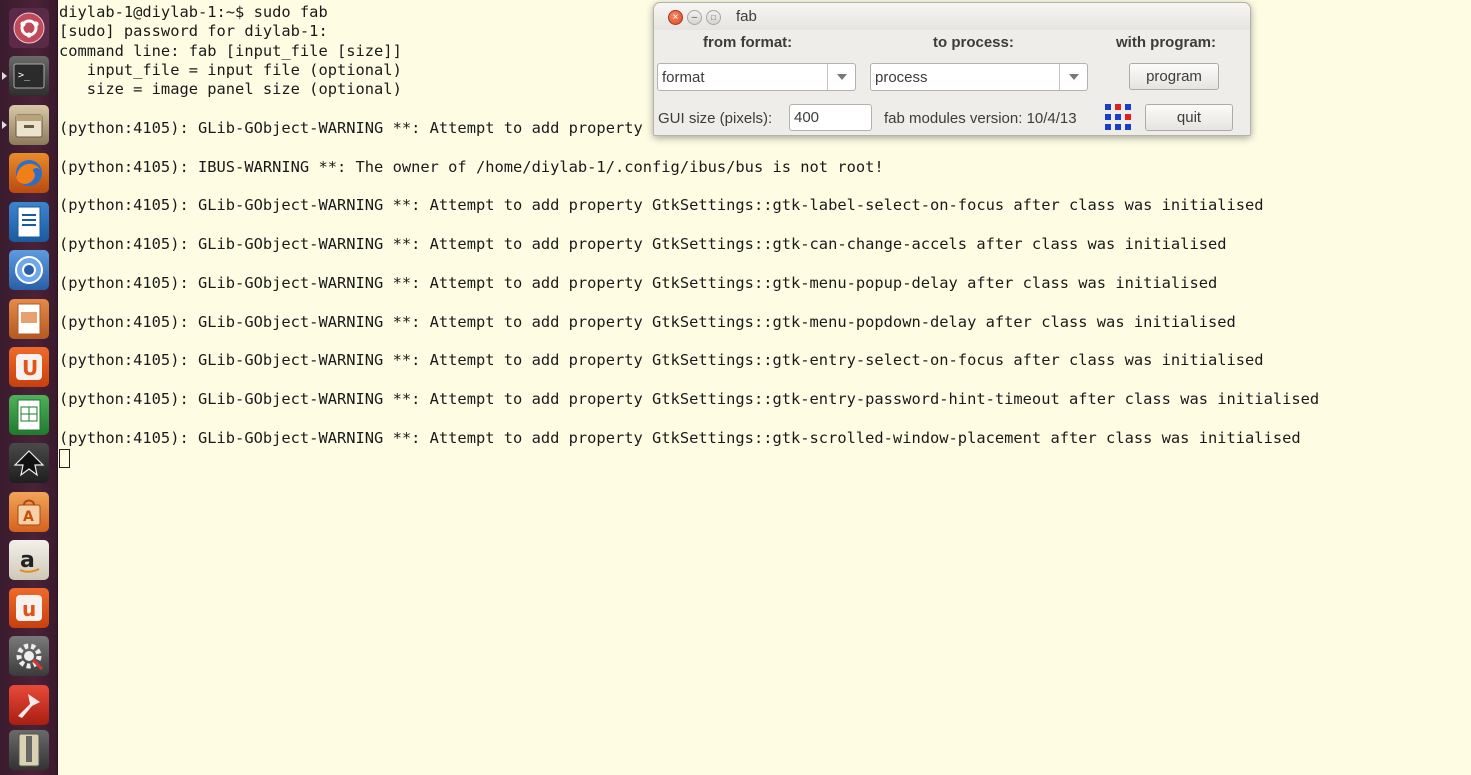 The image size is (1471, 775). I want to click on ubuntu-one-music-icon: u, so click(29, 608).